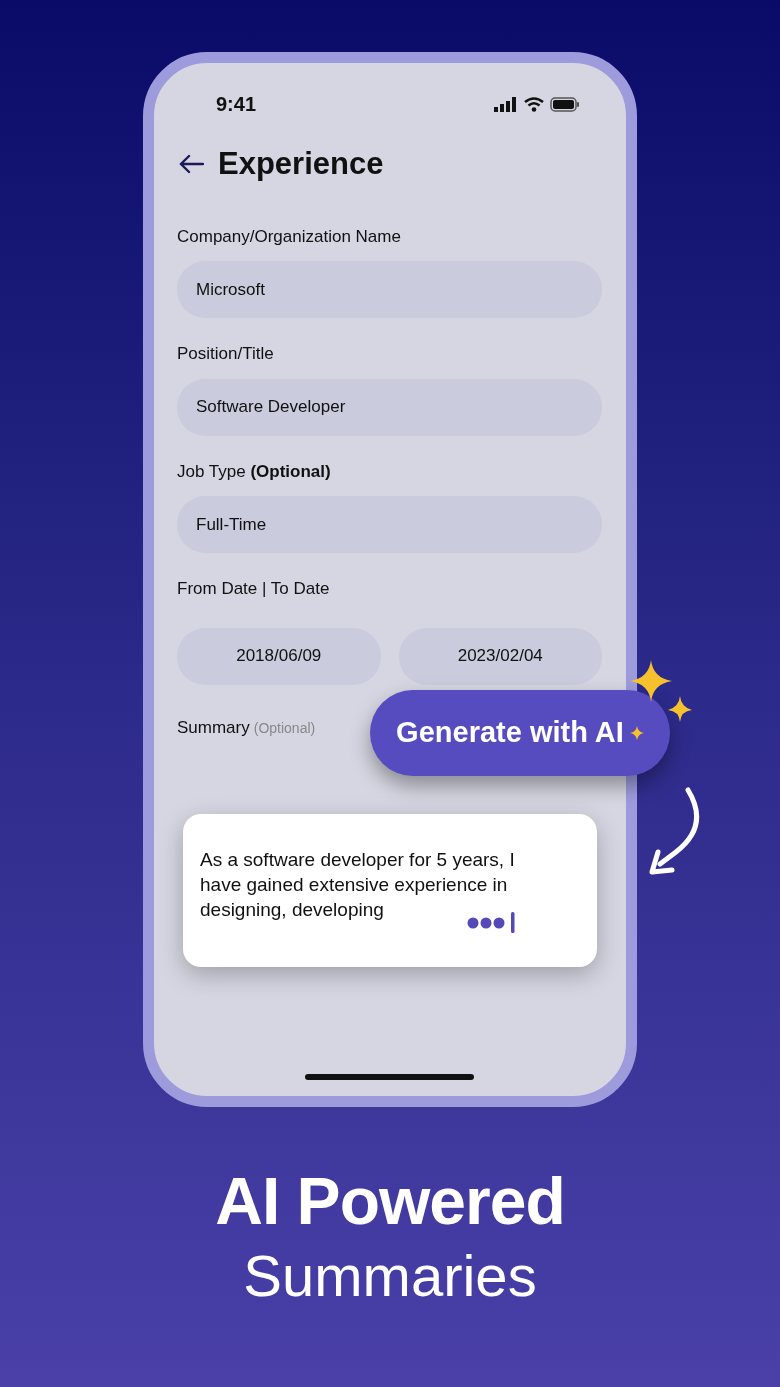 The image size is (780, 1387). What do you see at coordinates (520, 733) in the screenshot?
I see `generate-ai-button: Generate with AI` at bounding box center [520, 733].